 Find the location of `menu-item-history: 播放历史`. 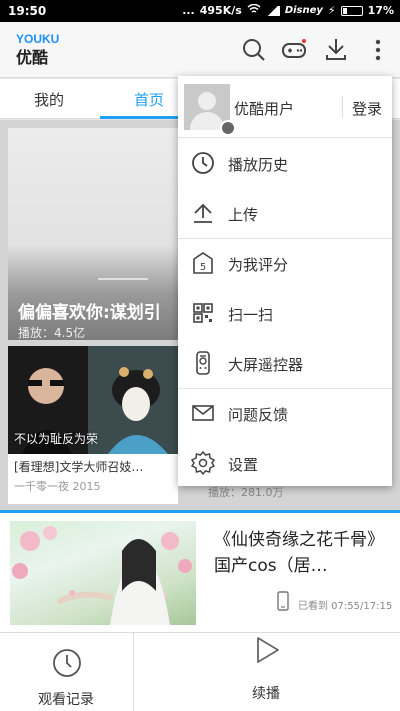

menu-item-history: 播放历史 is located at coordinates (285, 163).